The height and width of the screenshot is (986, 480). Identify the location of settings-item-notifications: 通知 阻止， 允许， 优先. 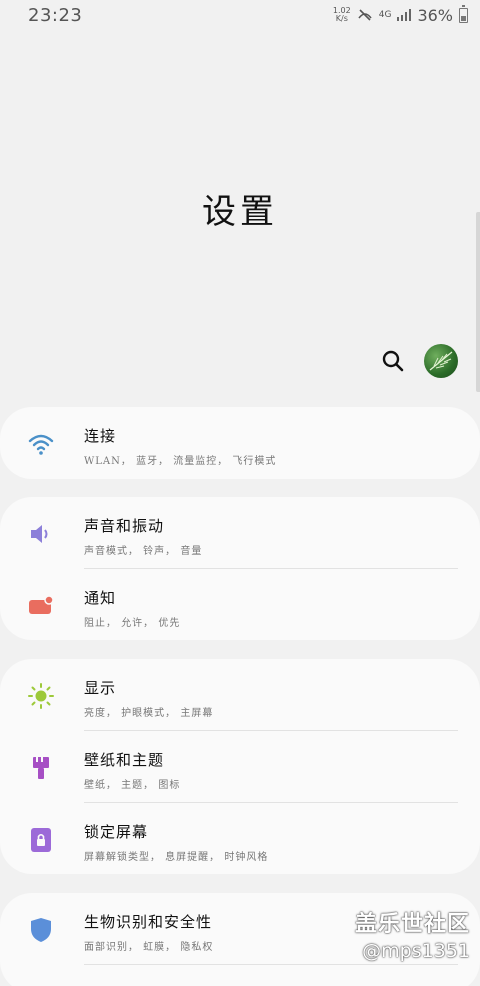
(240, 605).